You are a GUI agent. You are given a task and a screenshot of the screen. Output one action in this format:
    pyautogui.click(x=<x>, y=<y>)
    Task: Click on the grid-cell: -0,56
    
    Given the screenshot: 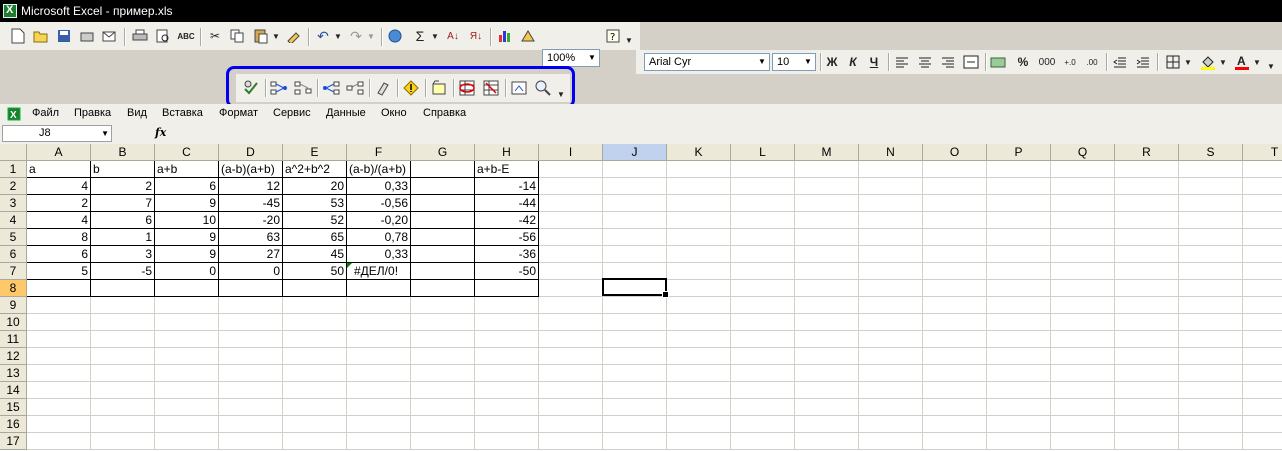 What is the action you would take?
    pyautogui.click(x=379, y=203)
    